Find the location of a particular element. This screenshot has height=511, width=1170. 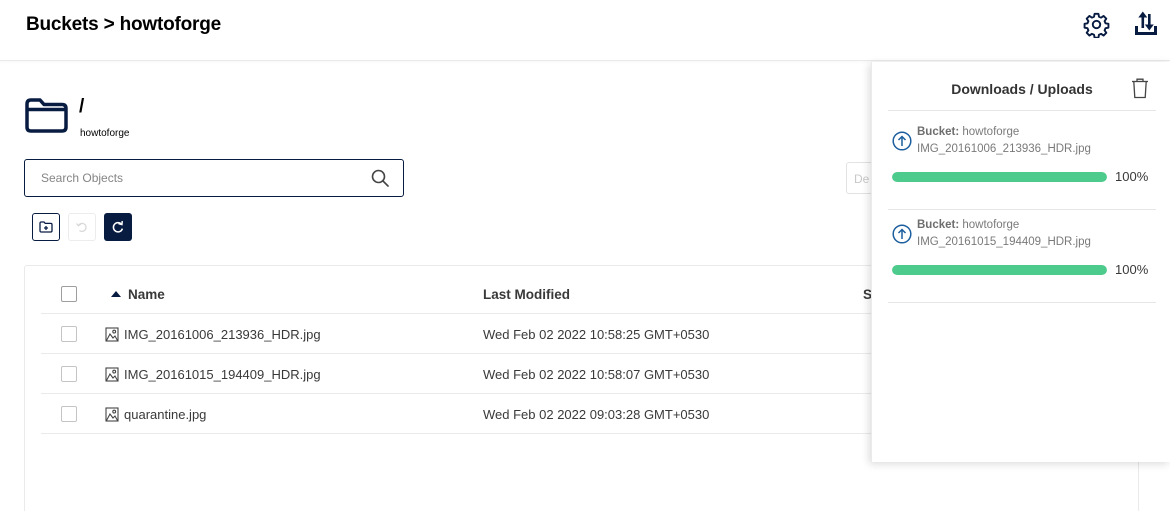

rewind-button is located at coordinates (82, 227).